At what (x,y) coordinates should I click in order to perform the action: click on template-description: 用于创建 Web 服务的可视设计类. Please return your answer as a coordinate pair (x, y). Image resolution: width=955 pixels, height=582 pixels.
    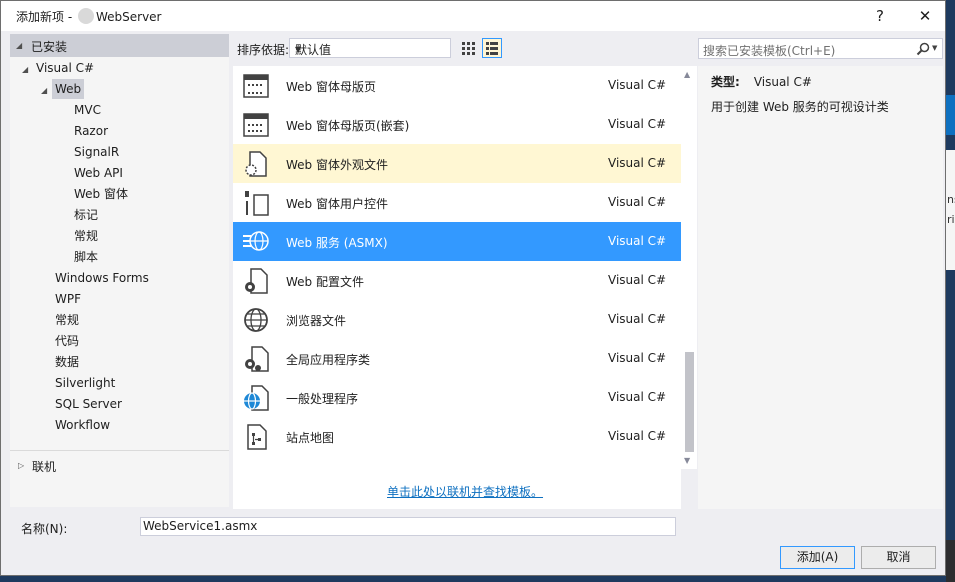
    Looking at the image, I should click on (800, 107).